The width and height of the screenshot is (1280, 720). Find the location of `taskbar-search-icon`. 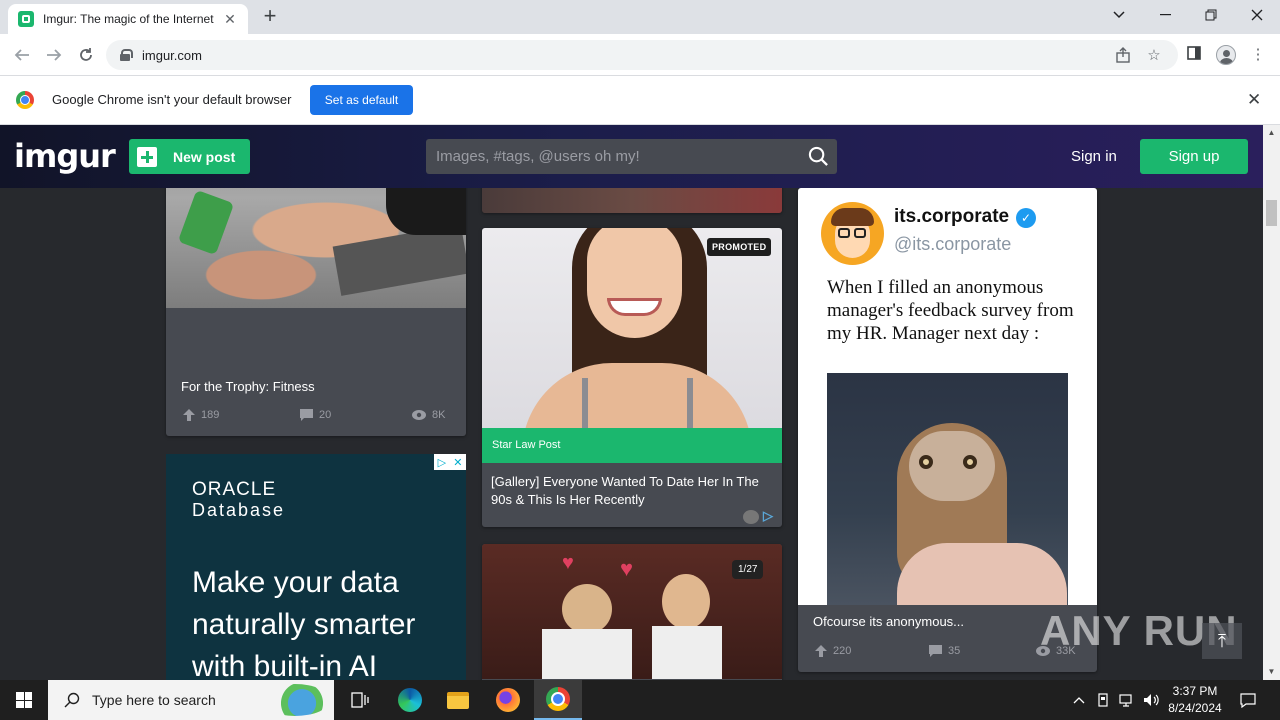

taskbar-search-icon is located at coordinates (72, 700).